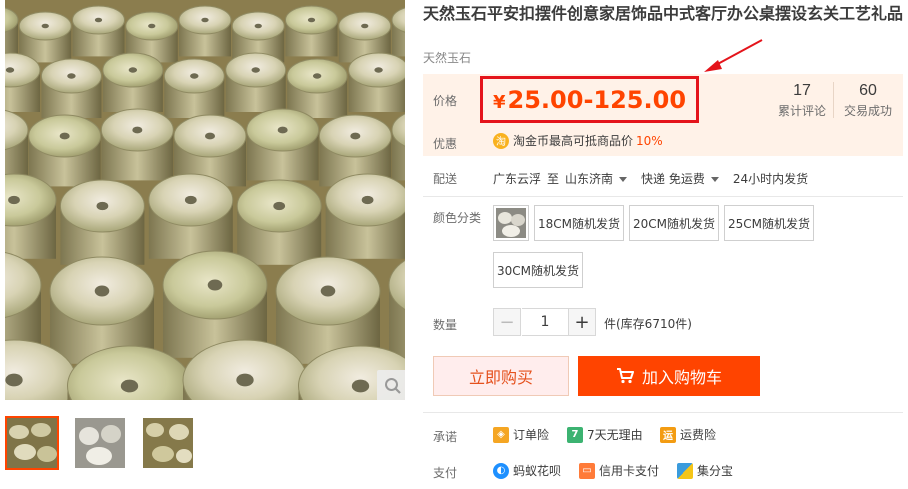  What do you see at coordinates (663, 13) in the screenshot?
I see `product-title: 天然玉石平安扣摆件创意家居饰品中式客厅办公桌摆设玄关工艺礼品` at bounding box center [663, 13].